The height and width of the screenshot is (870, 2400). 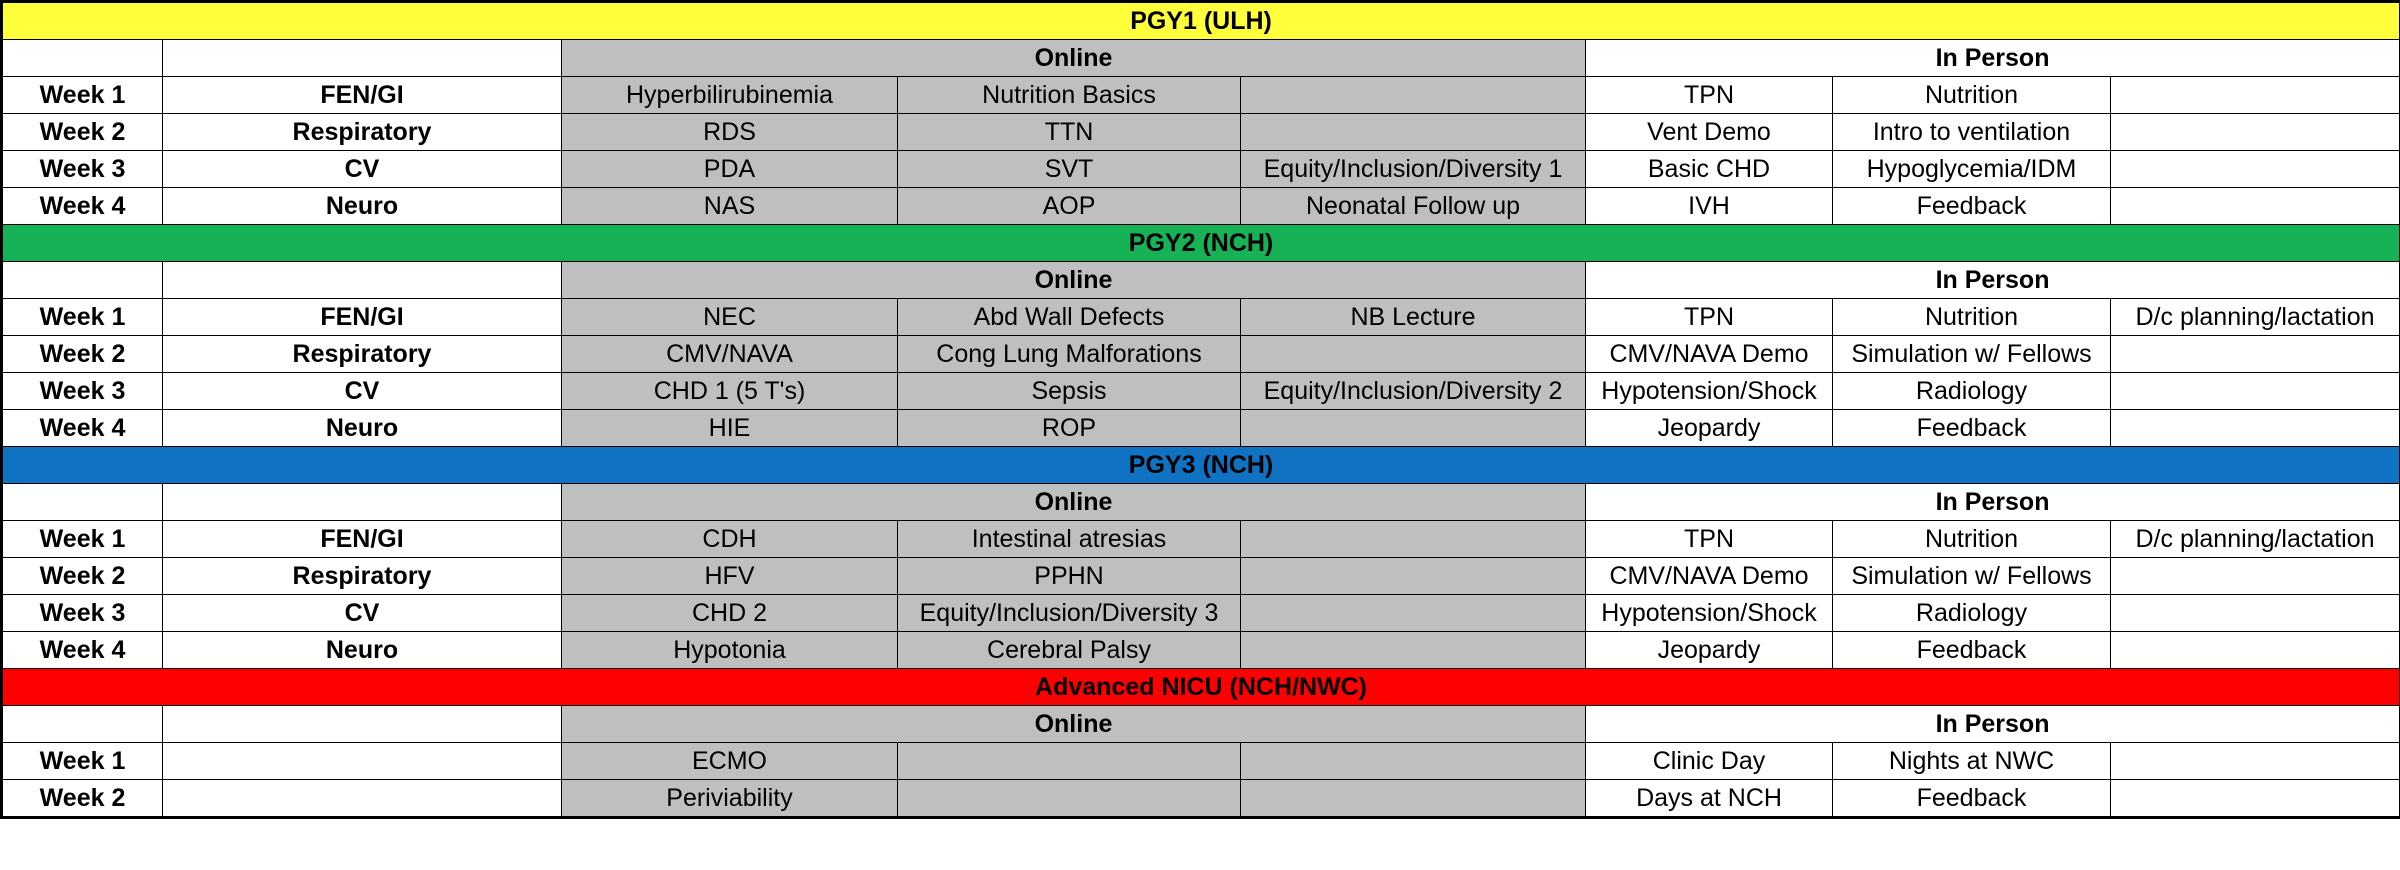 I want to click on online-session-cell: HFV, so click(x=729, y=576).